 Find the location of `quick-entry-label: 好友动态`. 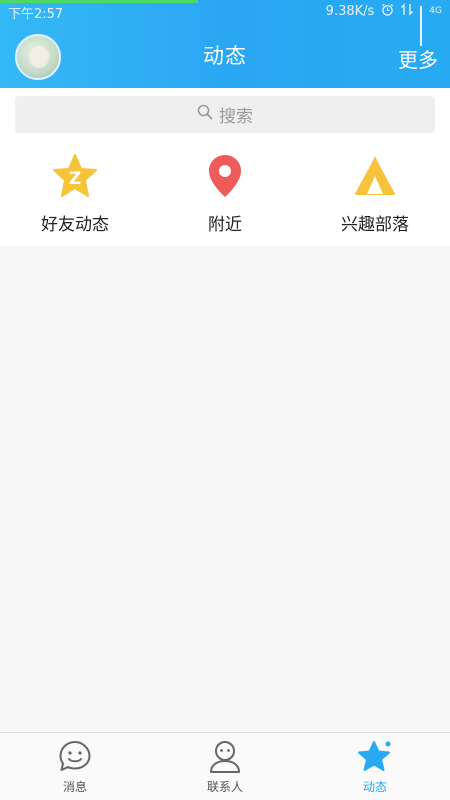

quick-entry-label: 好友动态 is located at coordinates (75, 225).